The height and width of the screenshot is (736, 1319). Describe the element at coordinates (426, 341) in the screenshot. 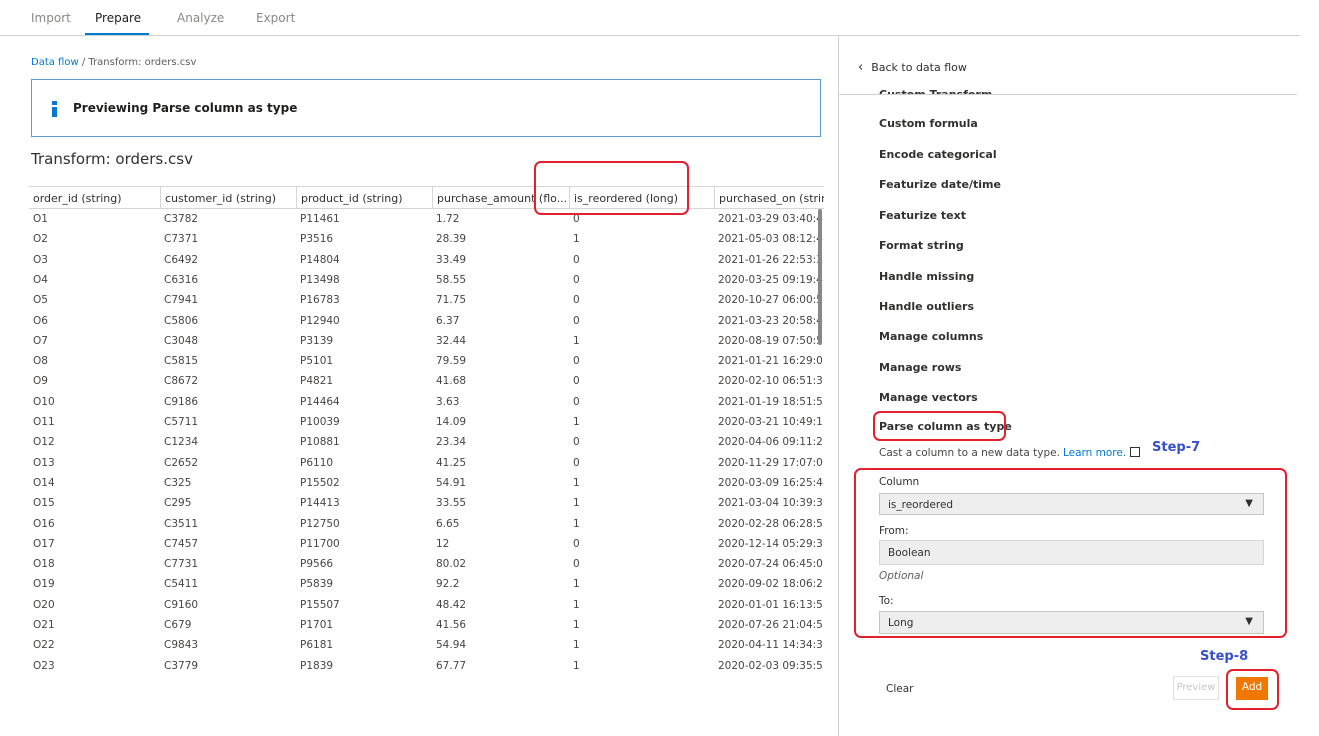

I see `table-row: O7 C3048 P3139 32.44 1 2020-08-19 07:50:5` at that location.